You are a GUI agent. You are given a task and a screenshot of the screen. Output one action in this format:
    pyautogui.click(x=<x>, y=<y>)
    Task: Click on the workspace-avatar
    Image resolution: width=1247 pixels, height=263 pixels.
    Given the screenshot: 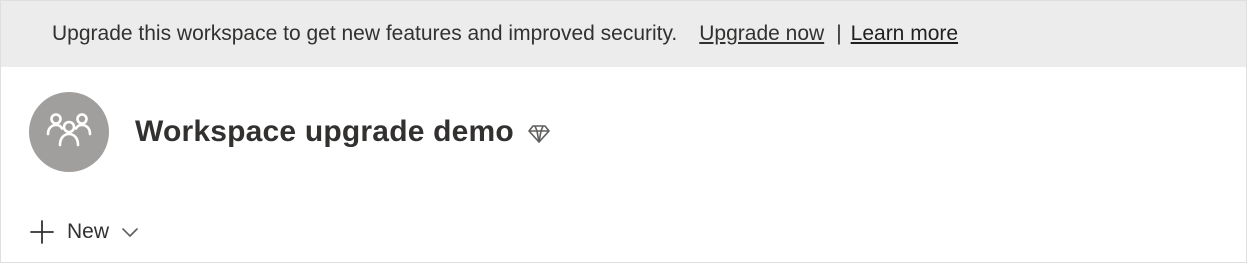 What is the action you would take?
    pyautogui.click(x=69, y=132)
    